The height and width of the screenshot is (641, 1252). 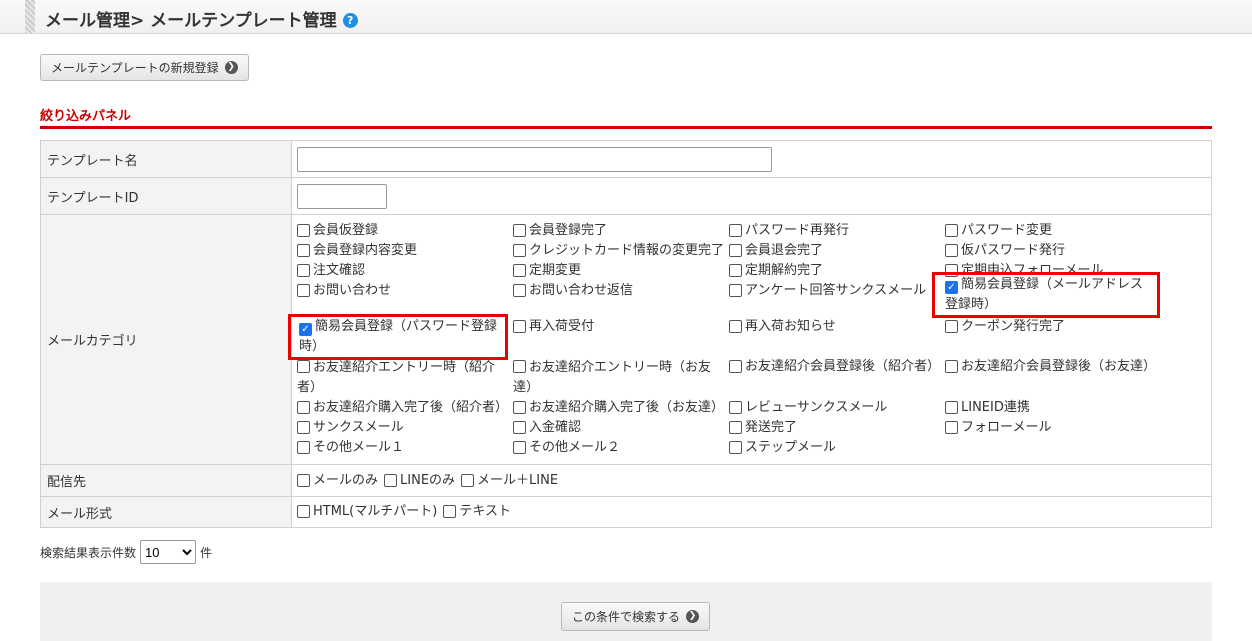 I want to click on checkbox-option: 会員登録完了, so click(x=621, y=231).